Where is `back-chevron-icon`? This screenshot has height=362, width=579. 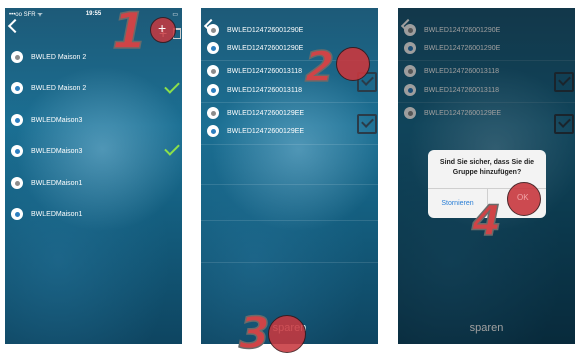
back-chevron-icon is located at coordinates (15, 26).